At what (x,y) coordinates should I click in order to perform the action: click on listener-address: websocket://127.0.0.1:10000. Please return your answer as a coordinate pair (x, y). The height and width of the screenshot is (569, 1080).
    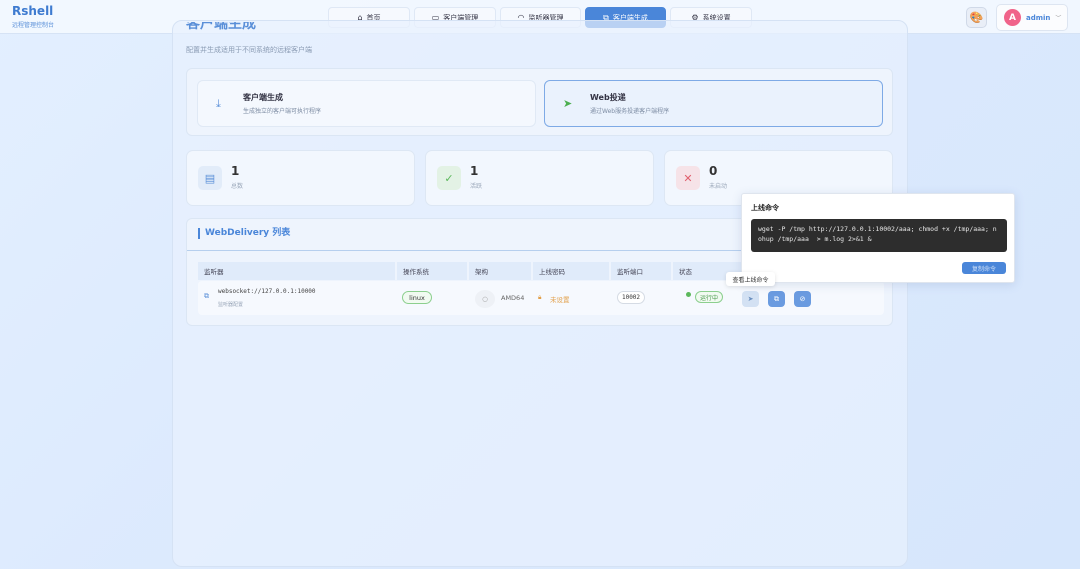
    Looking at the image, I should click on (267, 291).